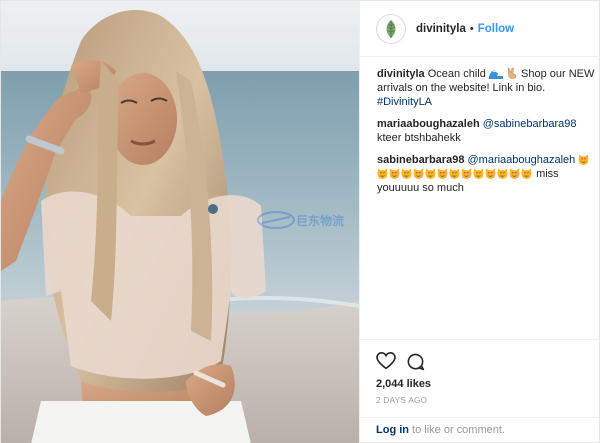  I want to click on comment-username: sabinebarbara98, so click(420, 160).